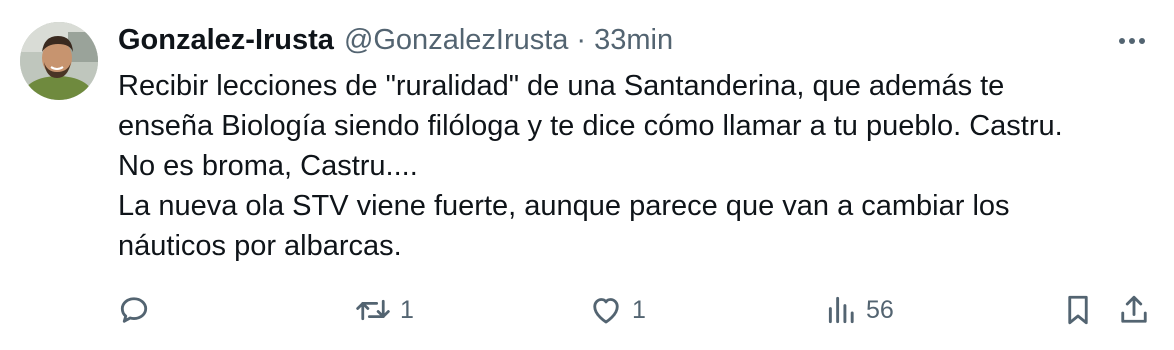 Image resolution: width=1174 pixels, height=350 pixels. Describe the element at coordinates (260, 246) in the screenshot. I see `tweet-text-line: náuticos por albarcas.` at that location.